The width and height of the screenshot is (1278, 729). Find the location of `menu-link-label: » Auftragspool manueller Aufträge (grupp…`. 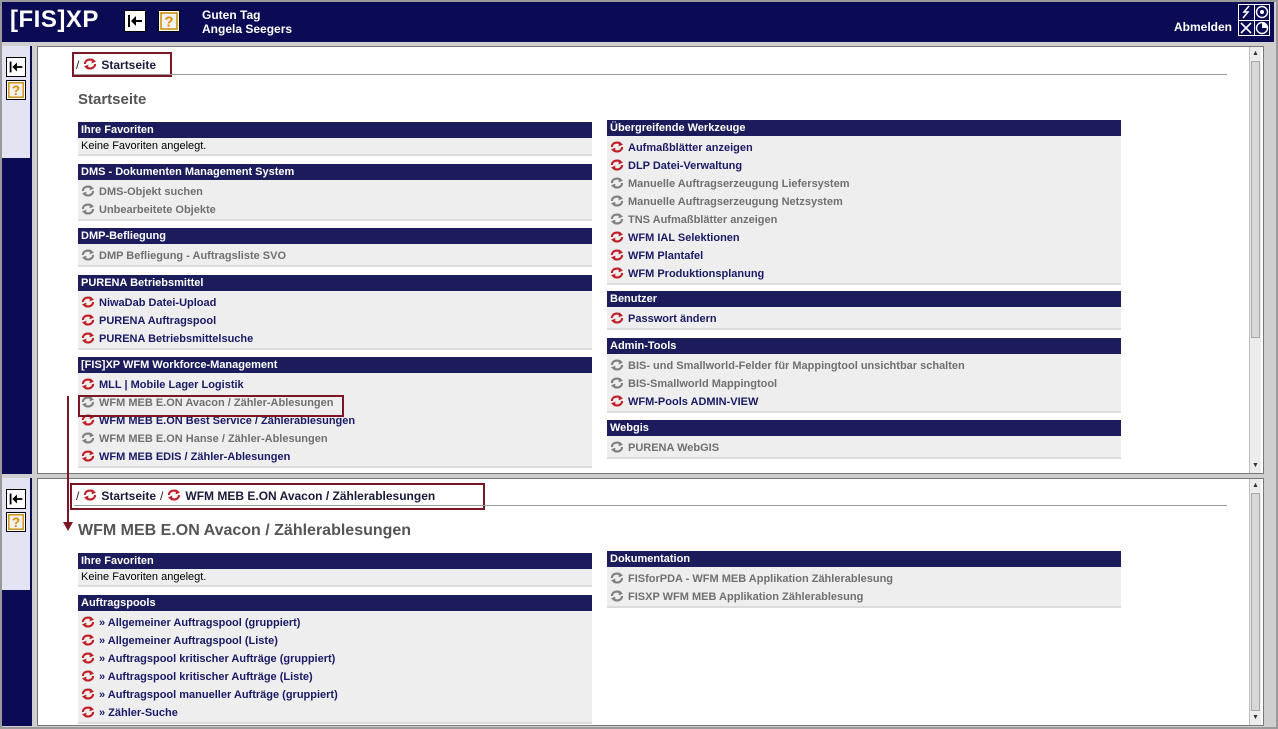

menu-link-label: » Auftragspool manueller Aufträge (grupp… is located at coordinates (218, 695).